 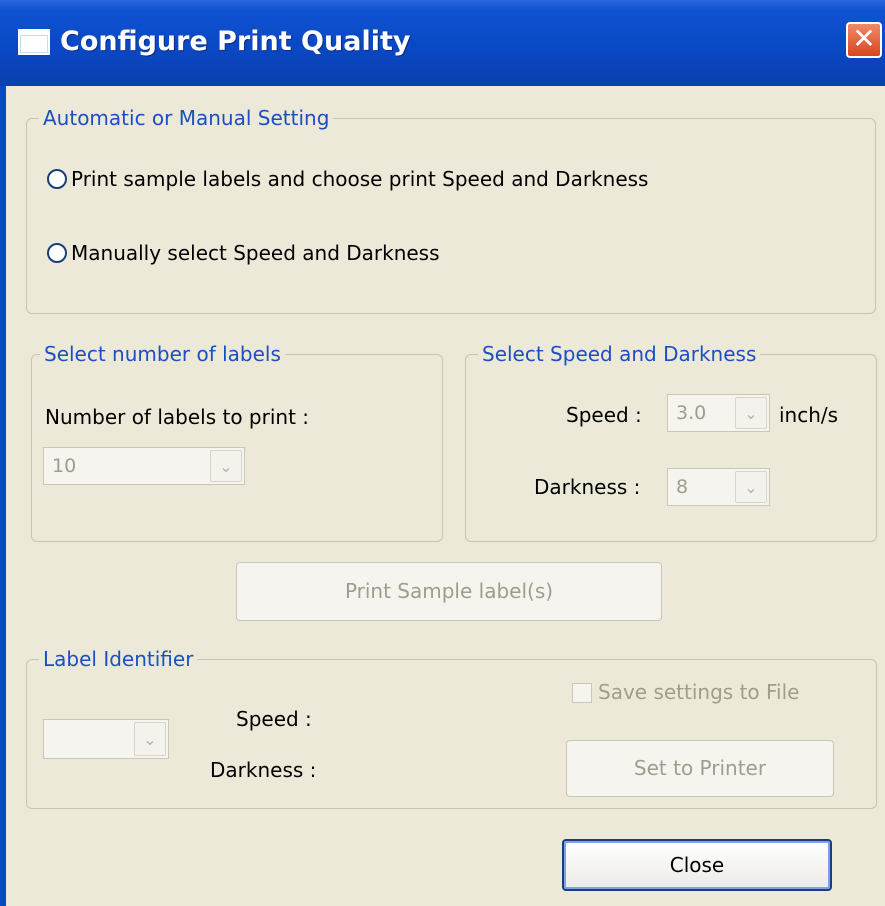 I want to click on identifier-darkness-label: Darkness :, so click(x=263, y=770).